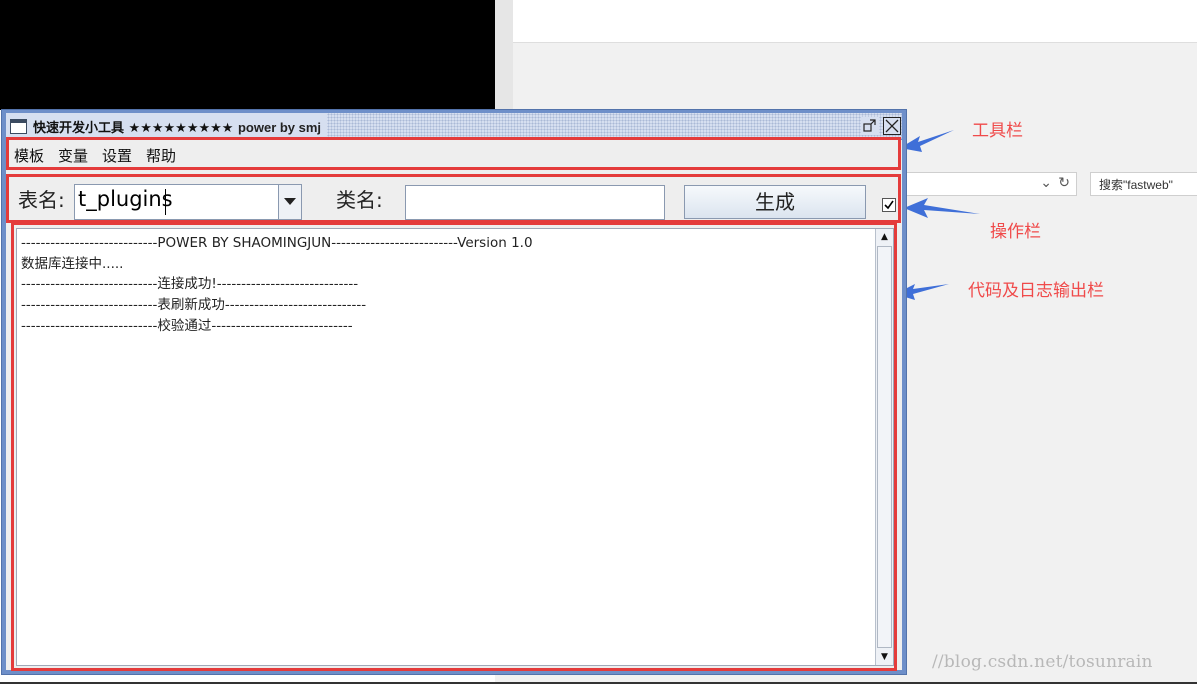 The image size is (1197, 684). Describe the element at coordinates (927, 141) in the screenshot. I see `arrow-icon-toolbar` at that location.